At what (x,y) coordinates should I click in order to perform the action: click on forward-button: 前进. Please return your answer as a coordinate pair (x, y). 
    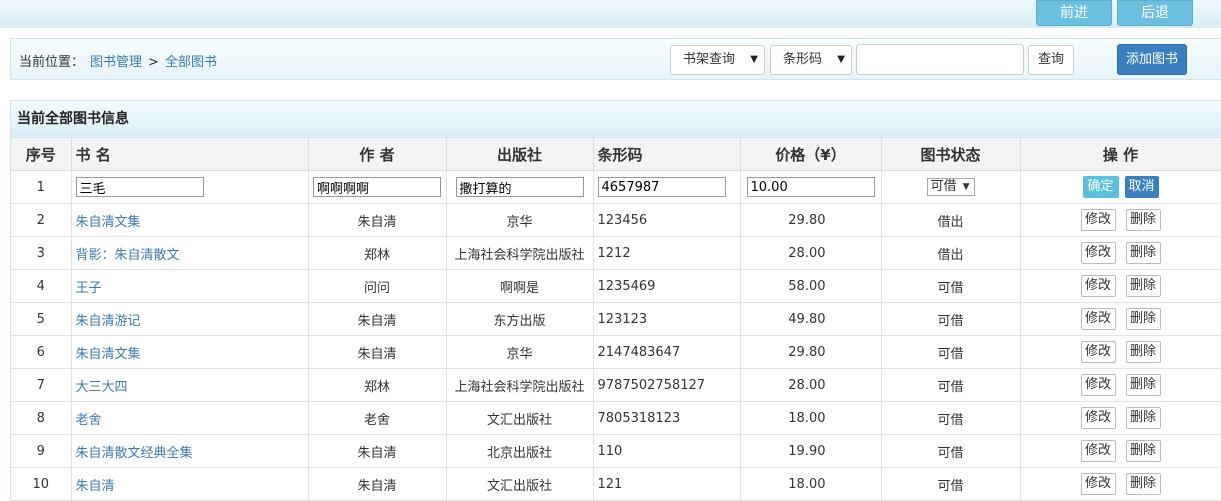
    Looking at the image, I should click on (1074, 13).